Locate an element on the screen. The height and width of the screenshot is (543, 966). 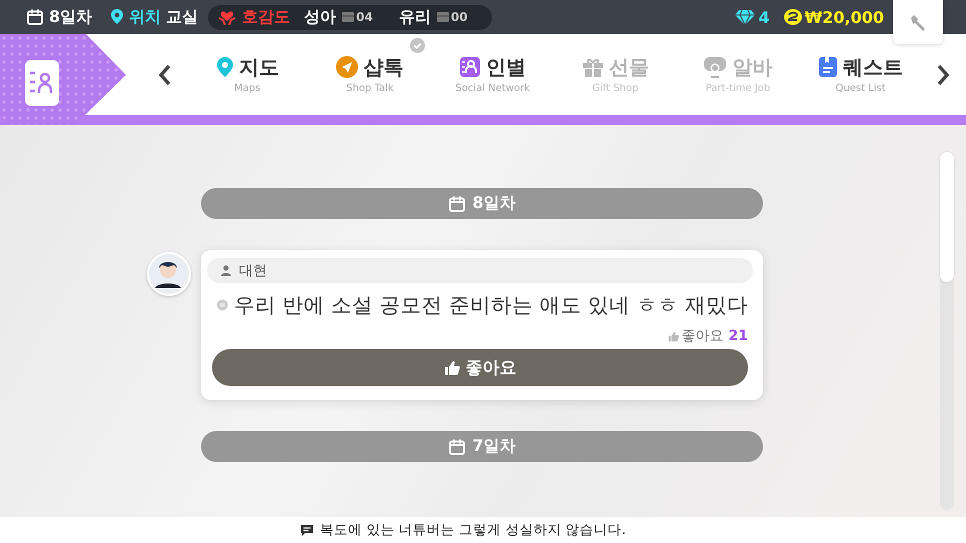
clipboard-icon is located at coordinates (828, 67).